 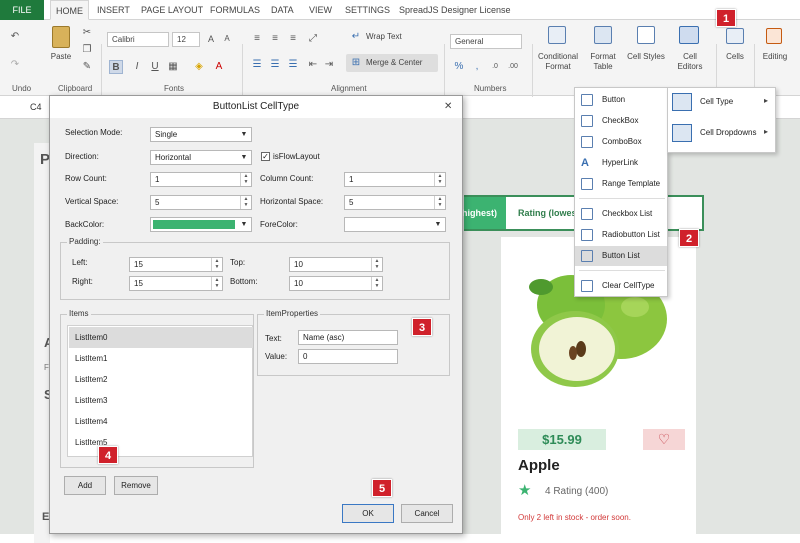 I want to click on increase-decimal-icon: .0, so click(x=495, y=67).